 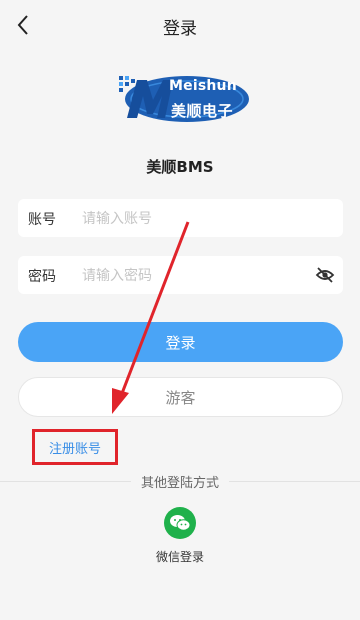 I want to click on account-field: 账号, so click(x=180, y=219).